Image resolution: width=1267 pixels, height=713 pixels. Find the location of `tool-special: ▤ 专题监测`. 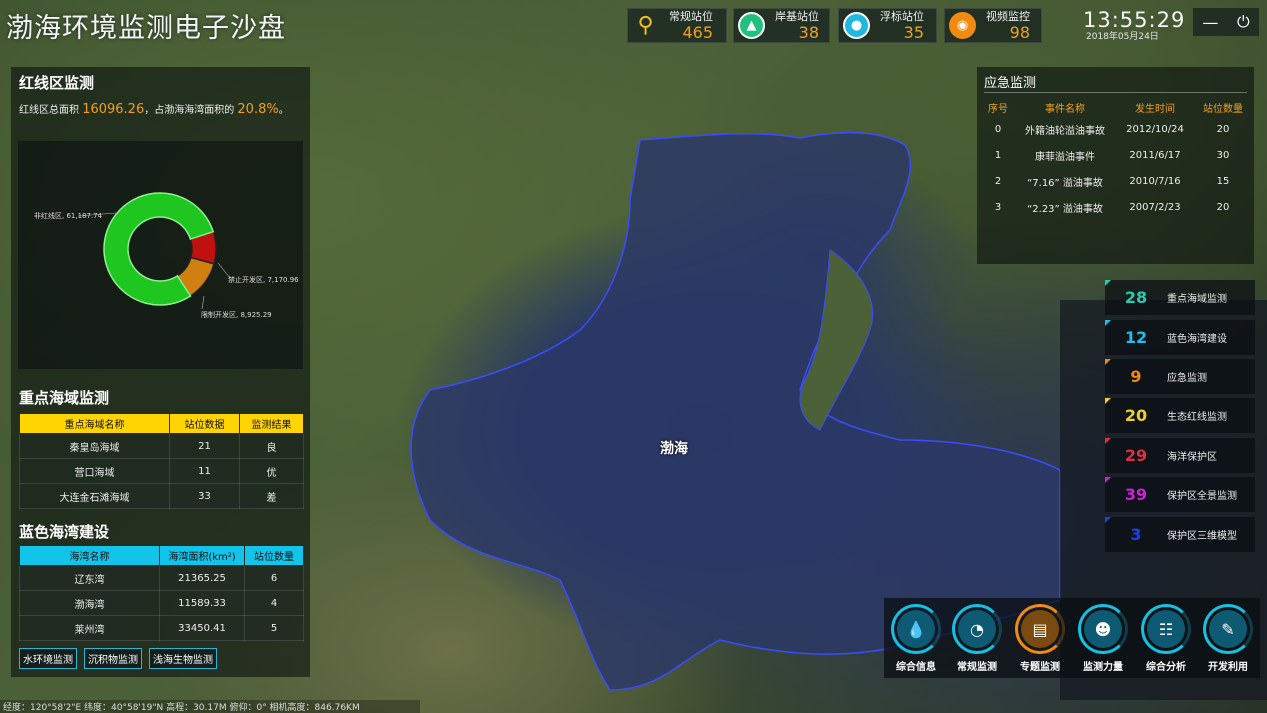

tool-special: ▤ 专题监测 is located at coordinates (1040, 638).